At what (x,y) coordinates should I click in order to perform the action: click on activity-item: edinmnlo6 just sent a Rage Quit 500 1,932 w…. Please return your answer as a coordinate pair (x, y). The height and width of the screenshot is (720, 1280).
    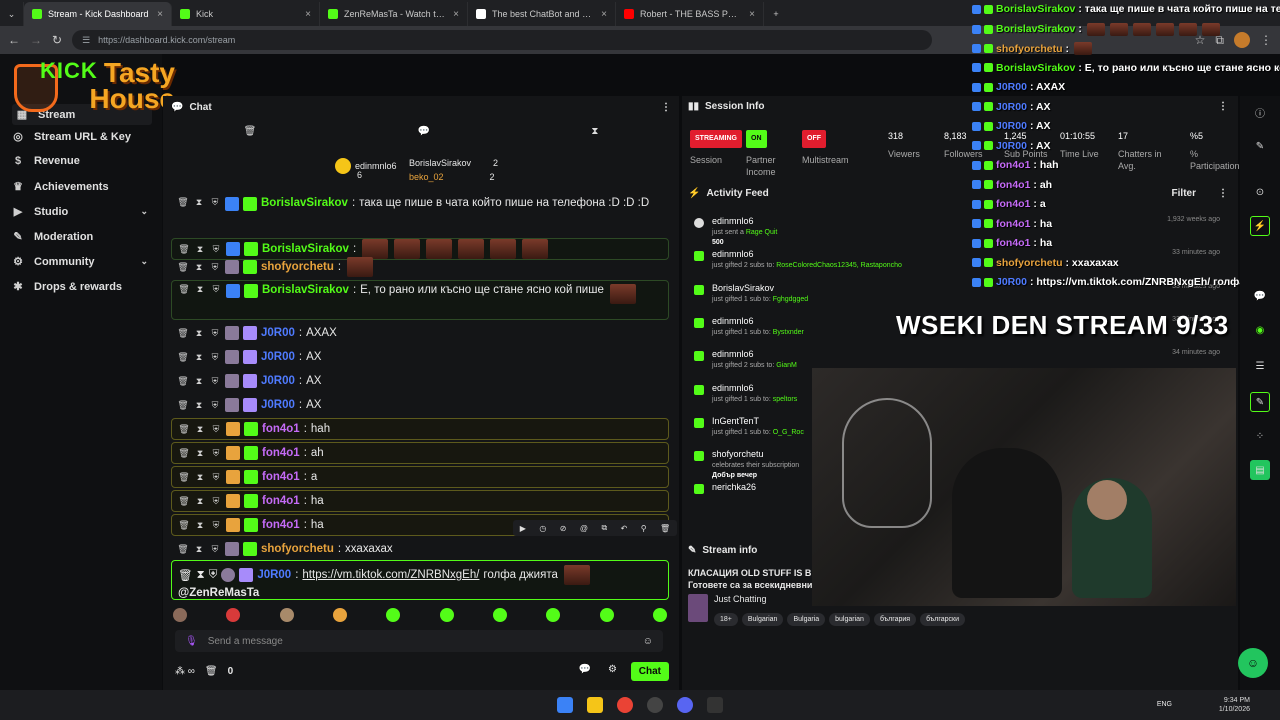
    Looking at the image, I should click on (962, 231).